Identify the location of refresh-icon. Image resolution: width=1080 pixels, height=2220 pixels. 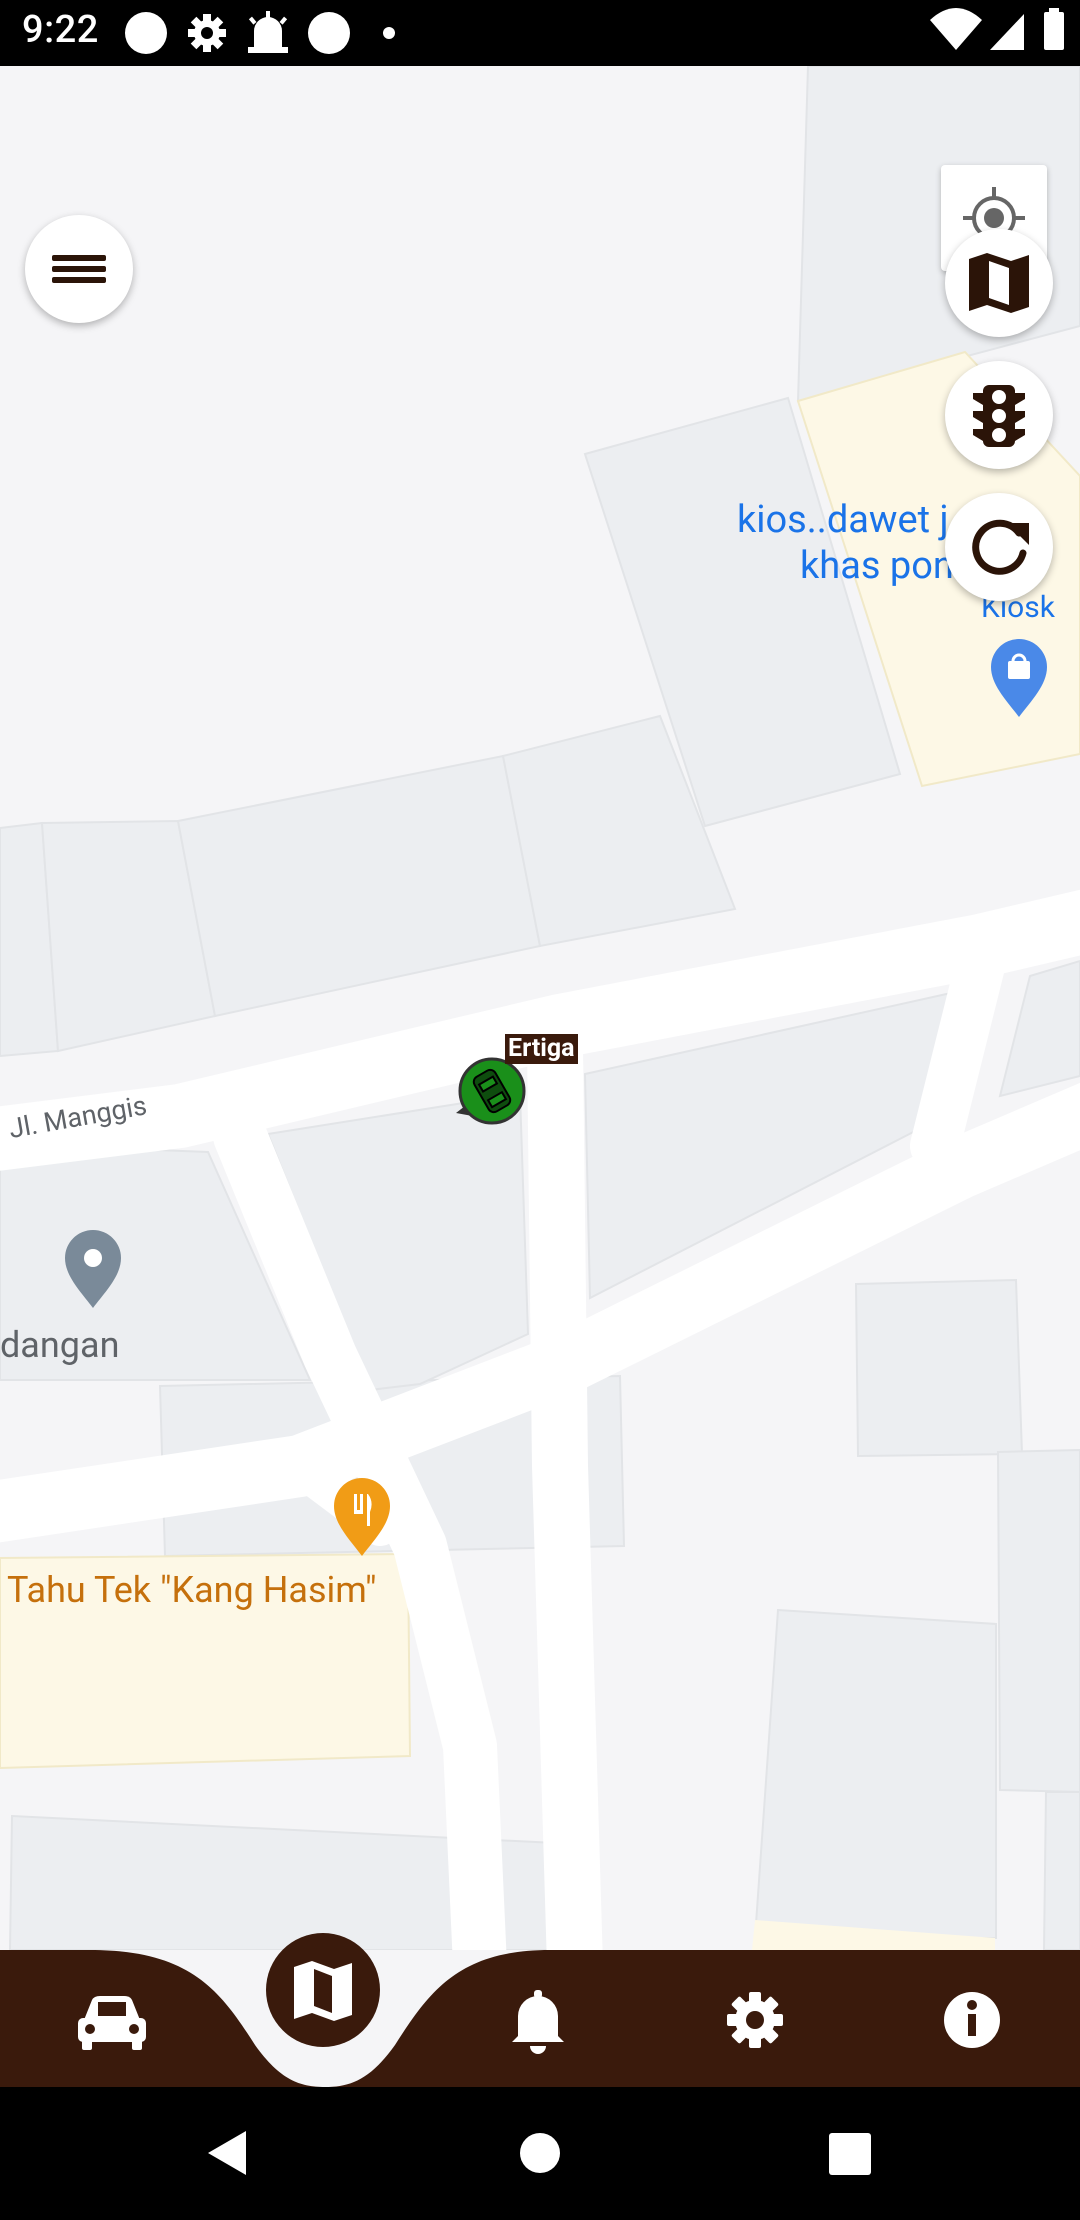
(1000, 547).